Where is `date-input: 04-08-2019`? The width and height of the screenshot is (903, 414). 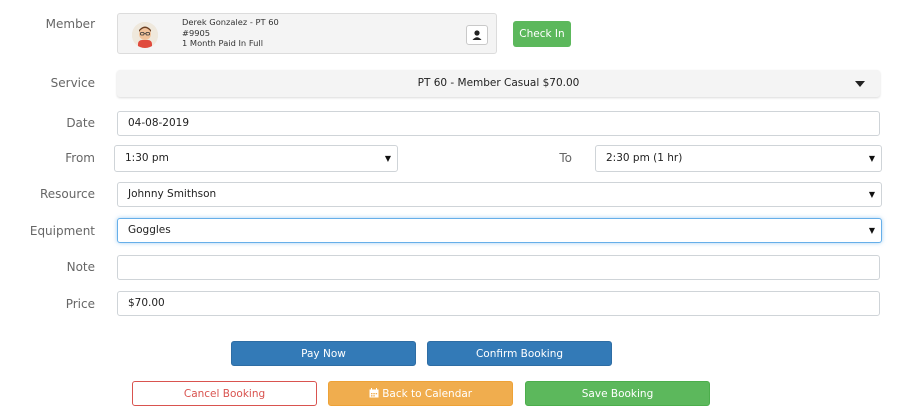 date-input: 04-08-2019 is located at coordinates (498, 123).